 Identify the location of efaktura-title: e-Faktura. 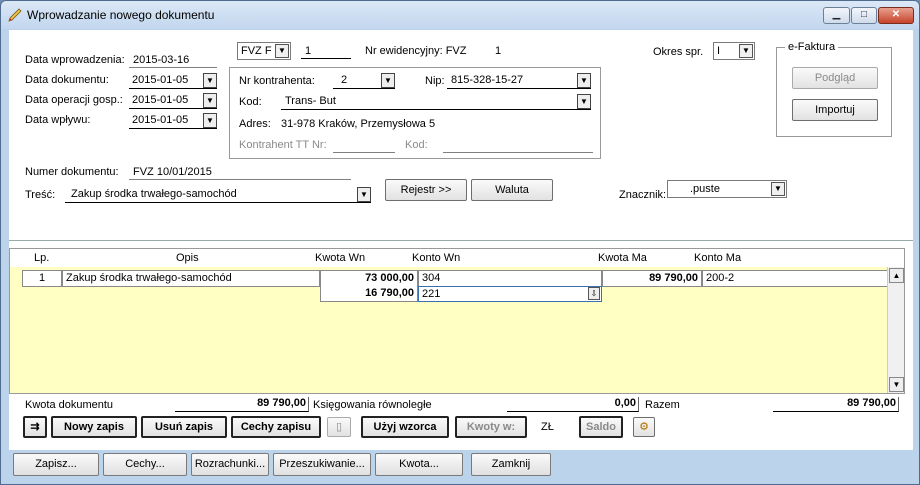
(812, 47).